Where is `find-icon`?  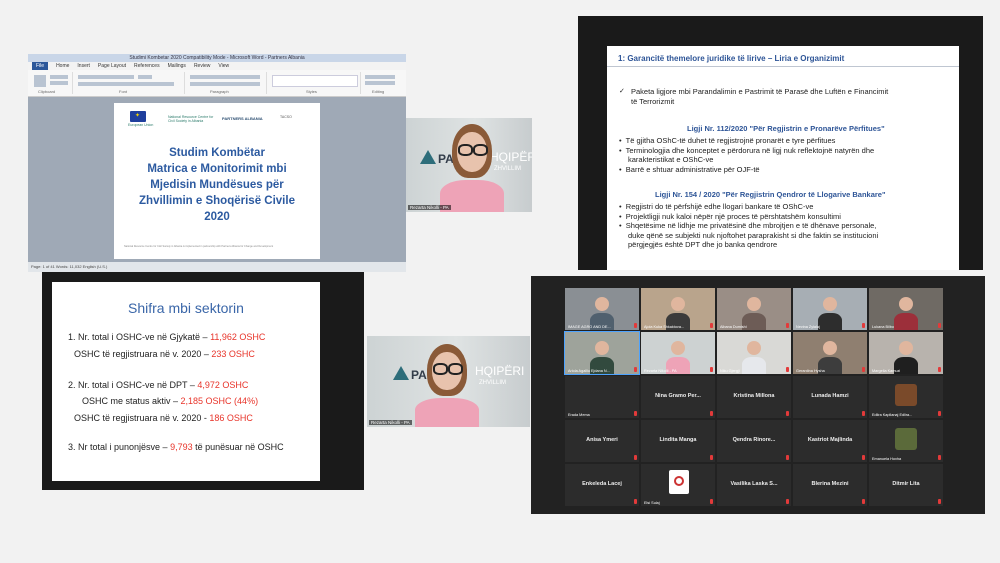 find-icon is located at coordinates (380, 77).